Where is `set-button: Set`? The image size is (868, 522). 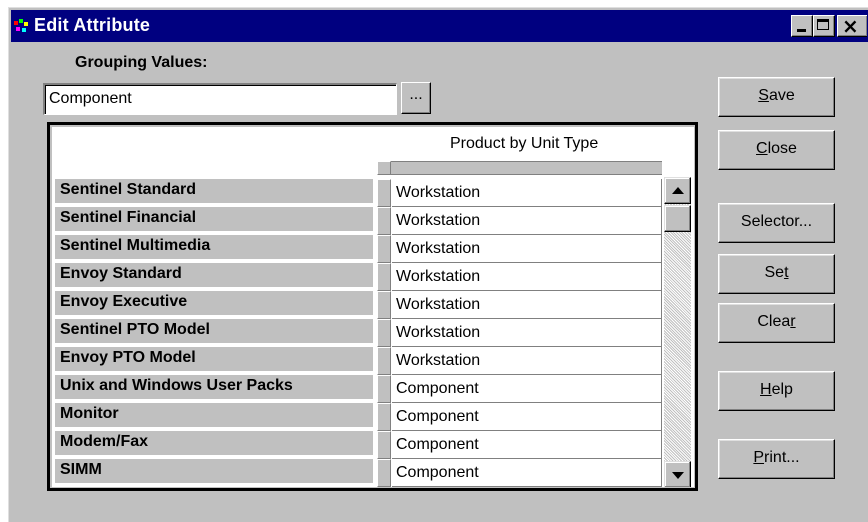
set-button: Set is located at coordinates (776, 274).